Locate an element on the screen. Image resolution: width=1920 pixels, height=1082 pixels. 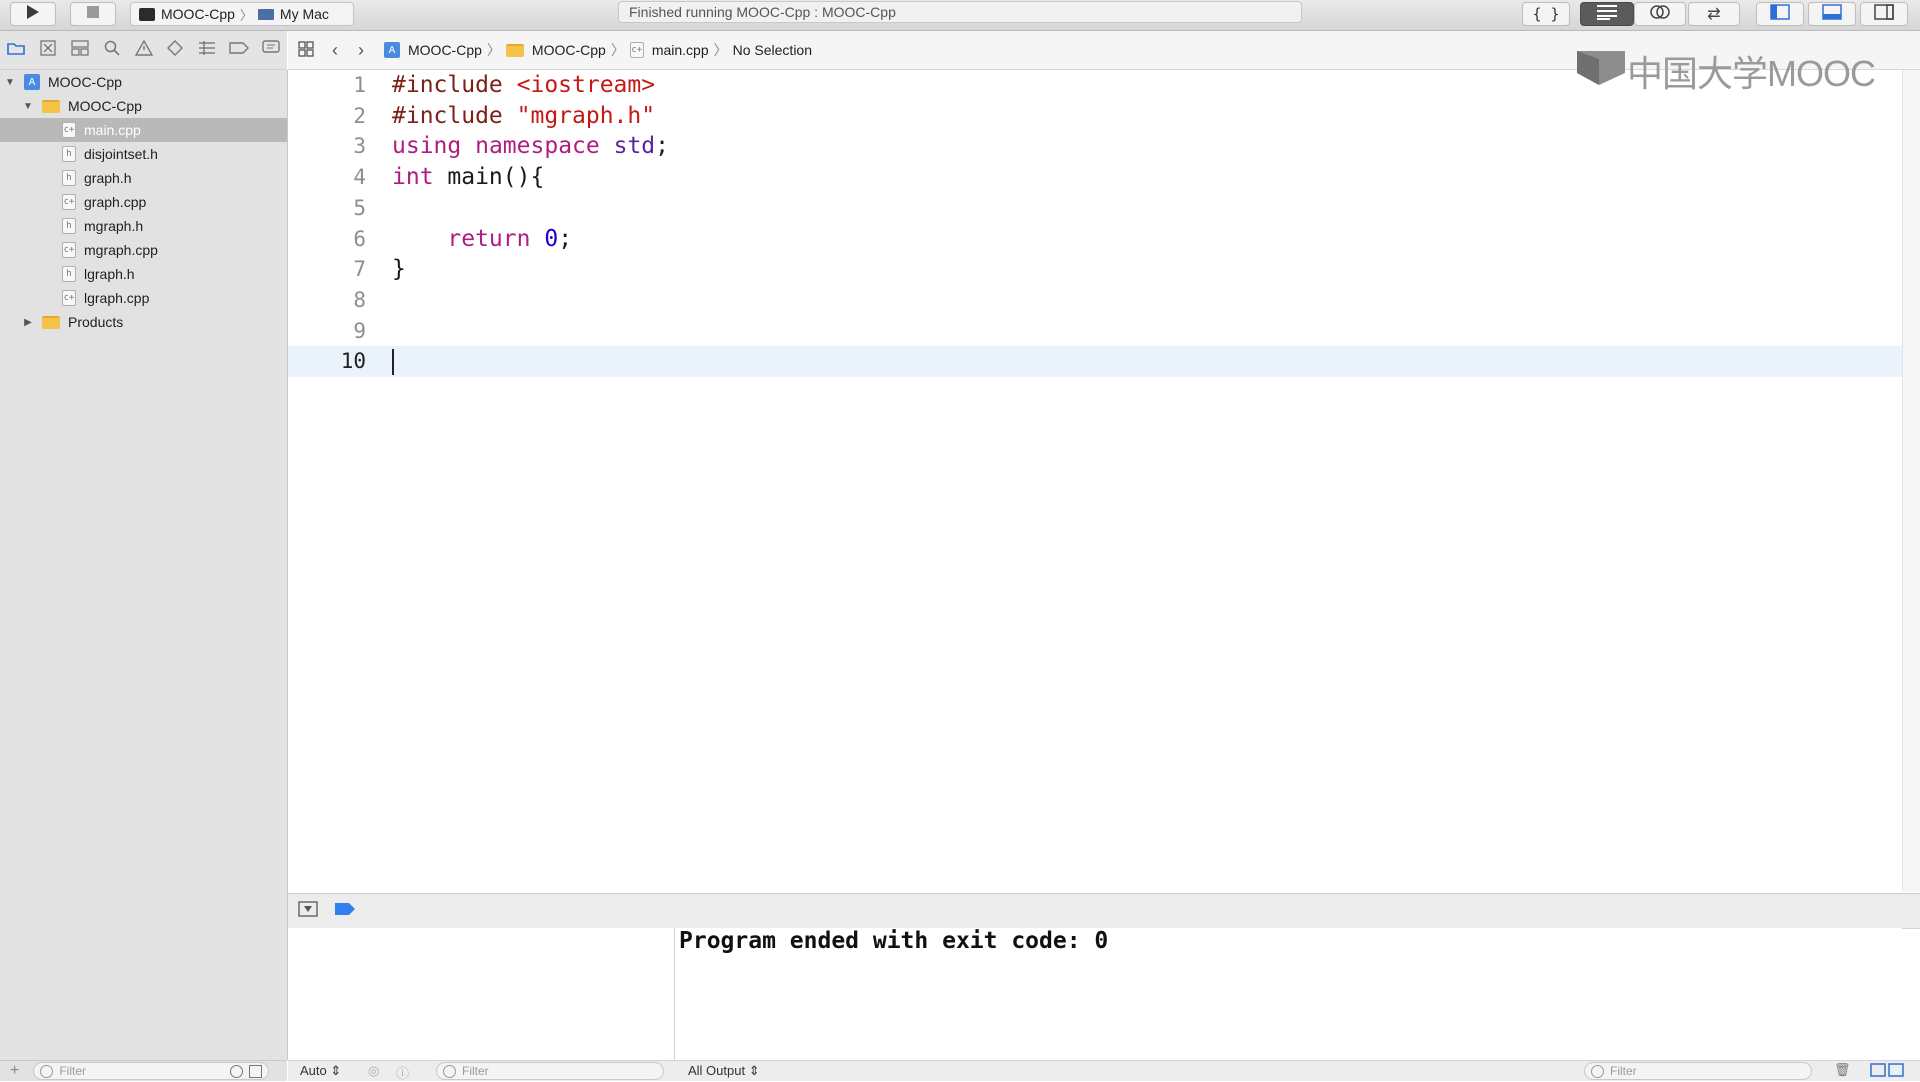
hide-debug-area-icon is located at coordinates (308, 911).